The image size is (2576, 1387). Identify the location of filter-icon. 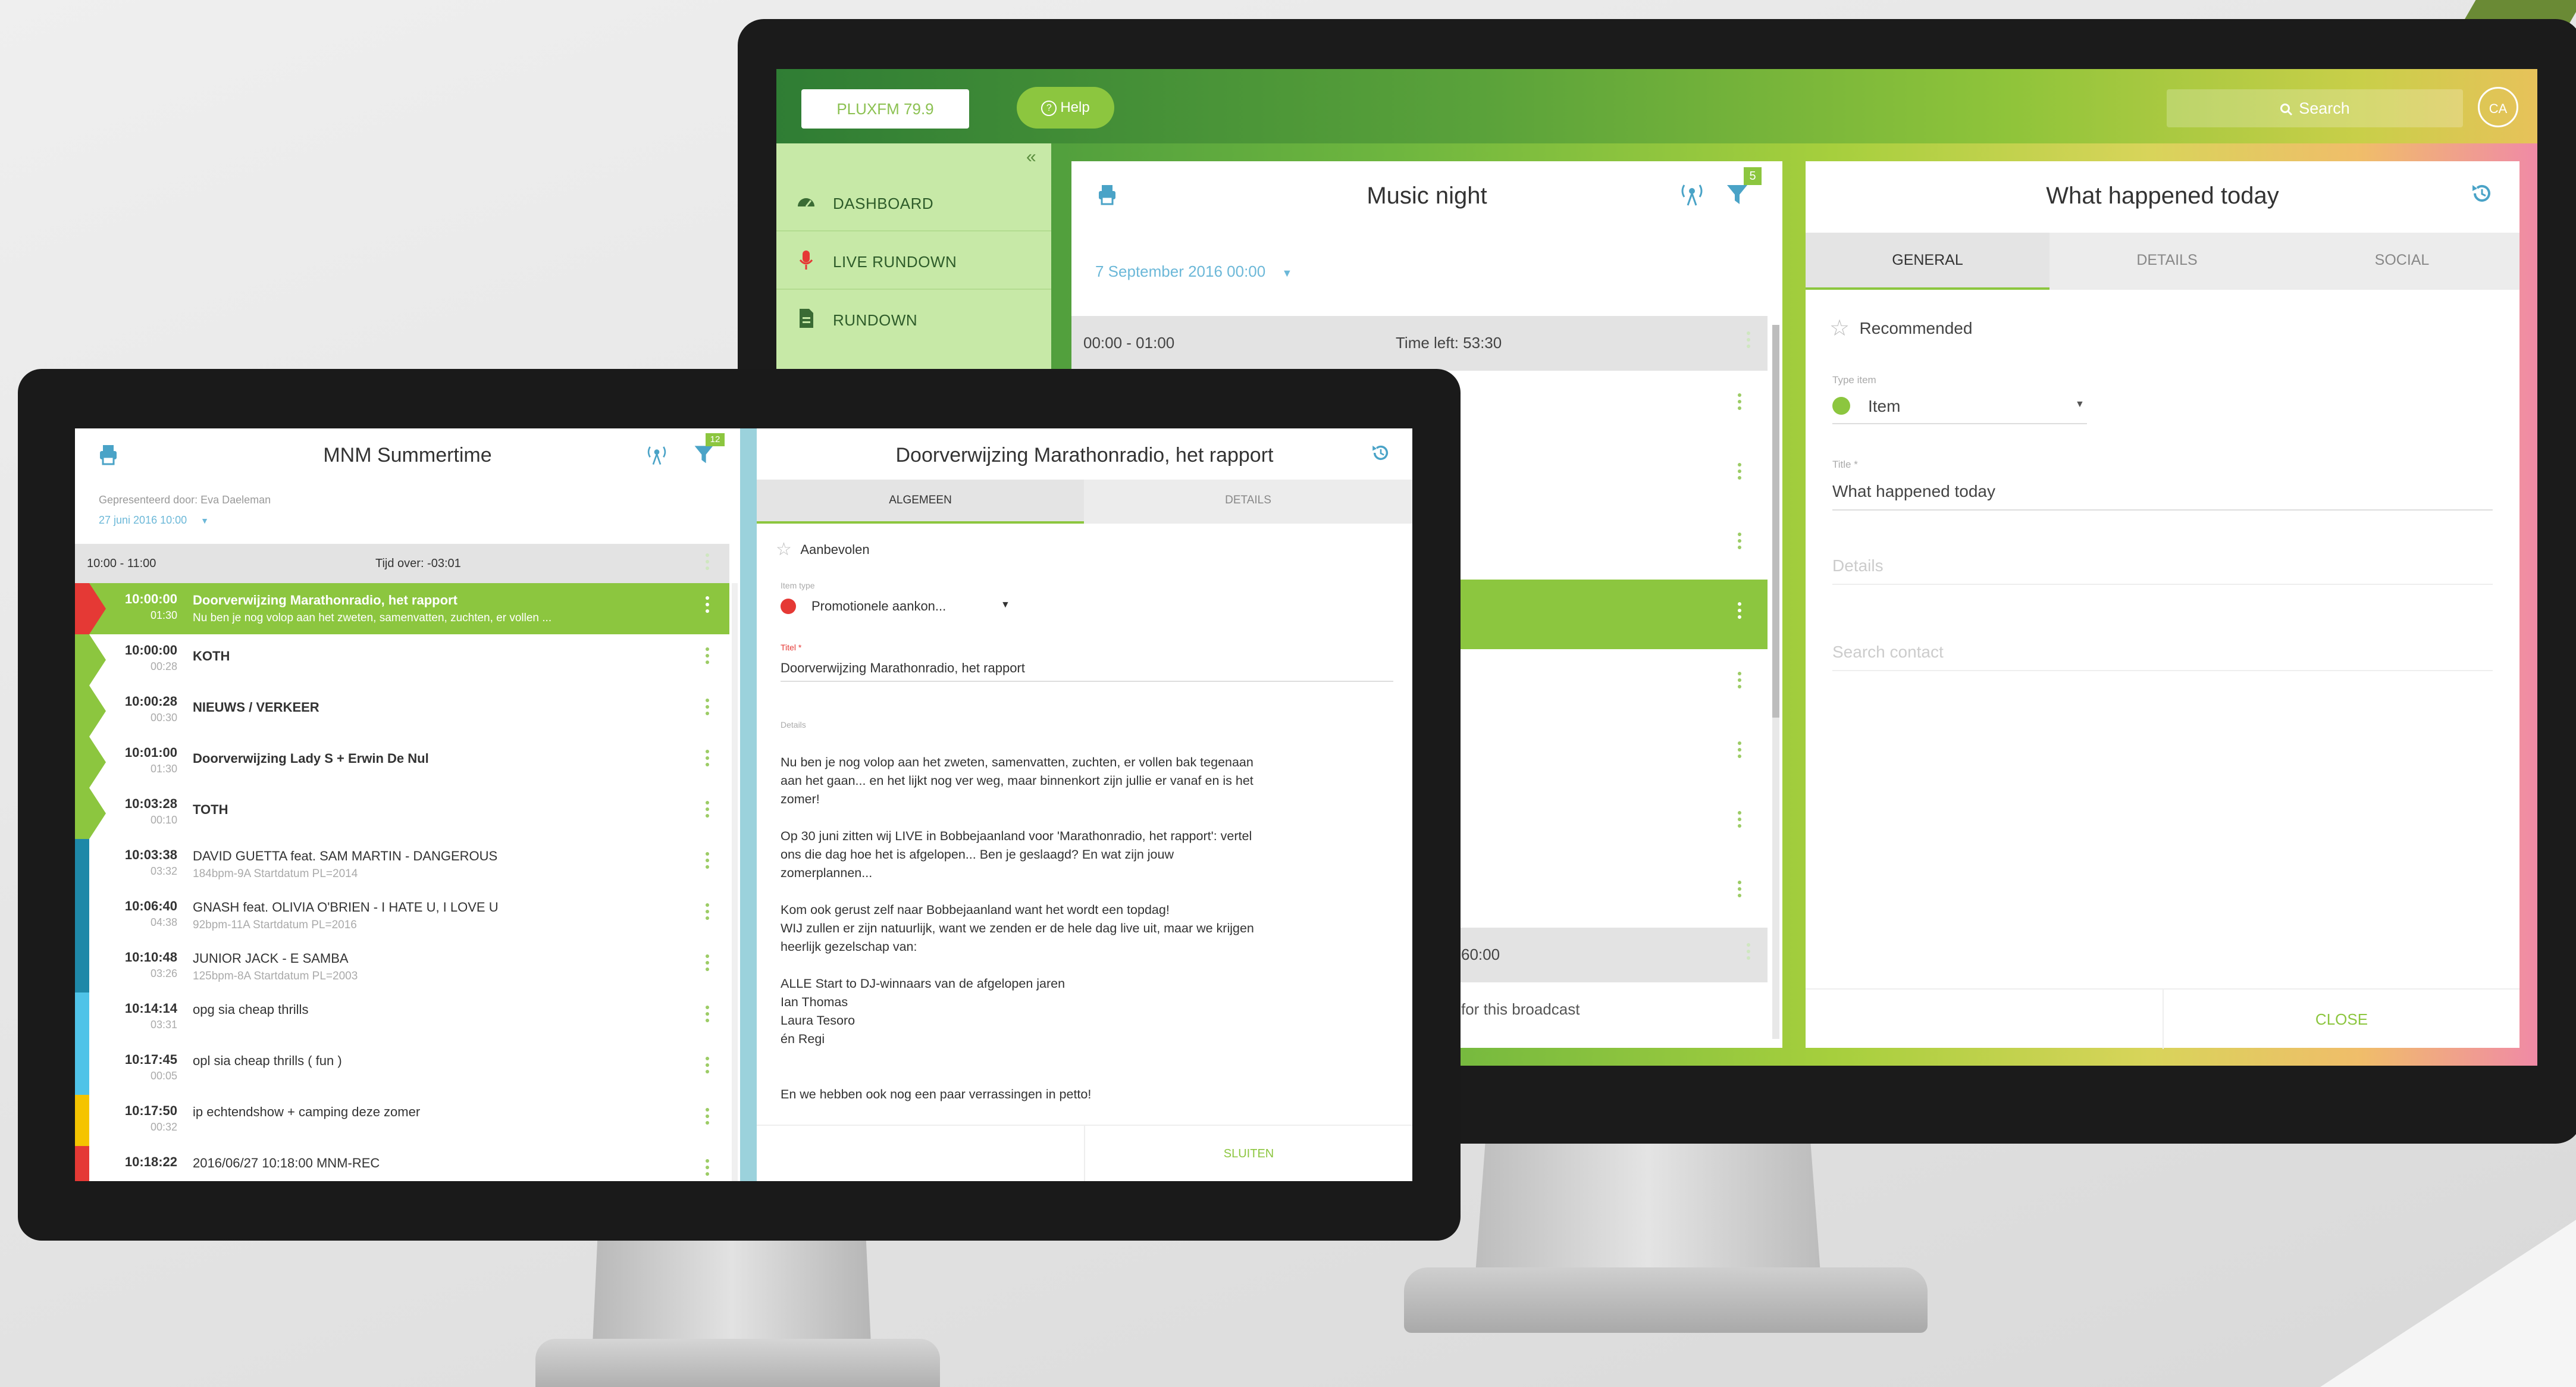
(1738, 193).